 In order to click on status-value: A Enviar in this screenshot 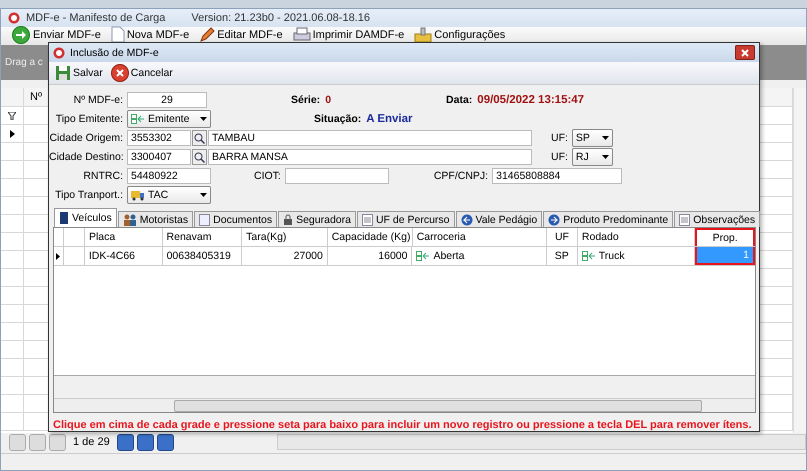, I will do `click(389, 119)`.